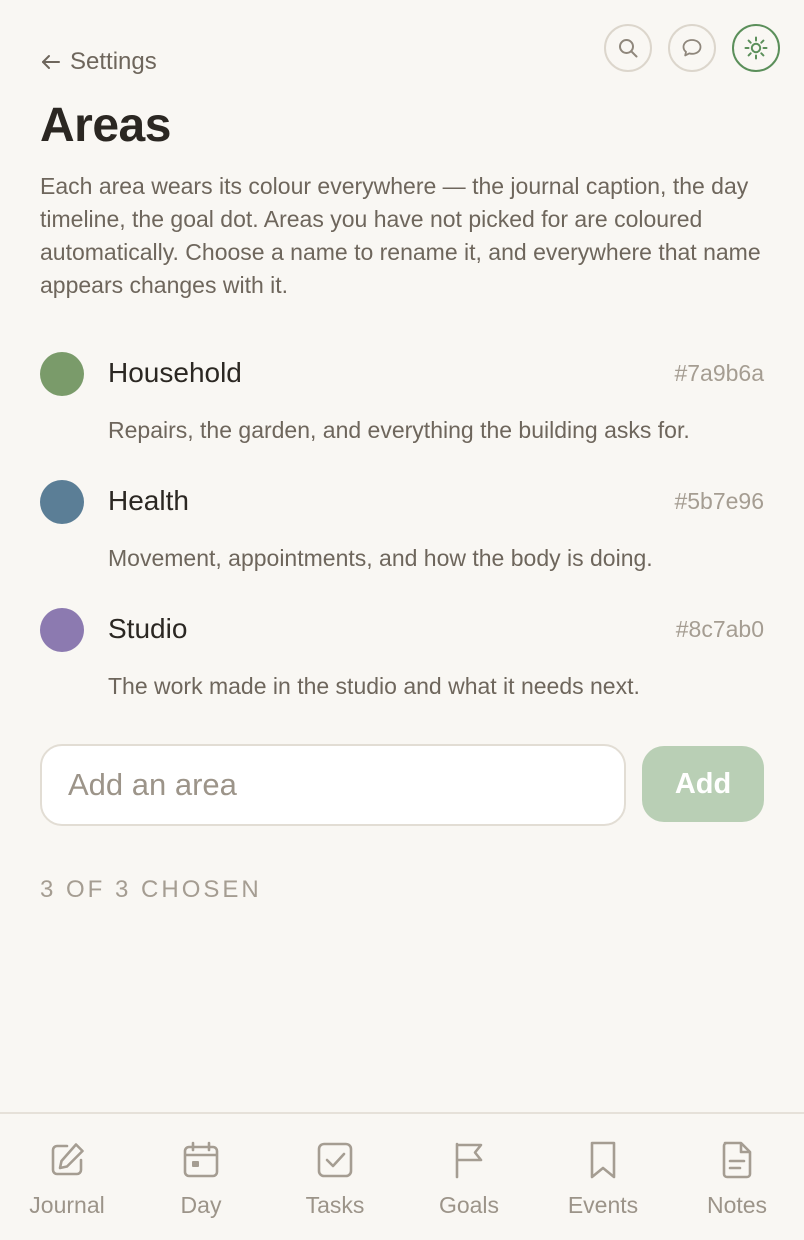  I want to click on area-name: Household, so click(175, 373).